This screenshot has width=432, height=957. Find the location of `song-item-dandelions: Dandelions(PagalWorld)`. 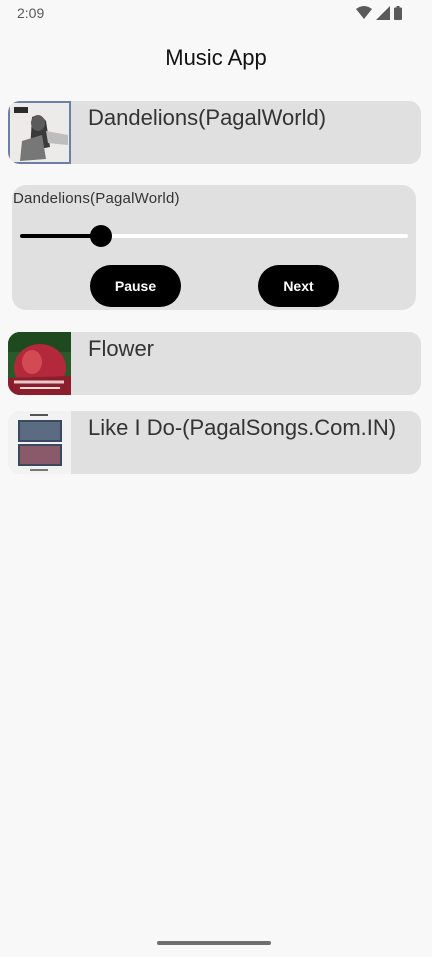

song-item-dandelions: Dandelions(PagalWorld) is located at coordinates (214, 132).